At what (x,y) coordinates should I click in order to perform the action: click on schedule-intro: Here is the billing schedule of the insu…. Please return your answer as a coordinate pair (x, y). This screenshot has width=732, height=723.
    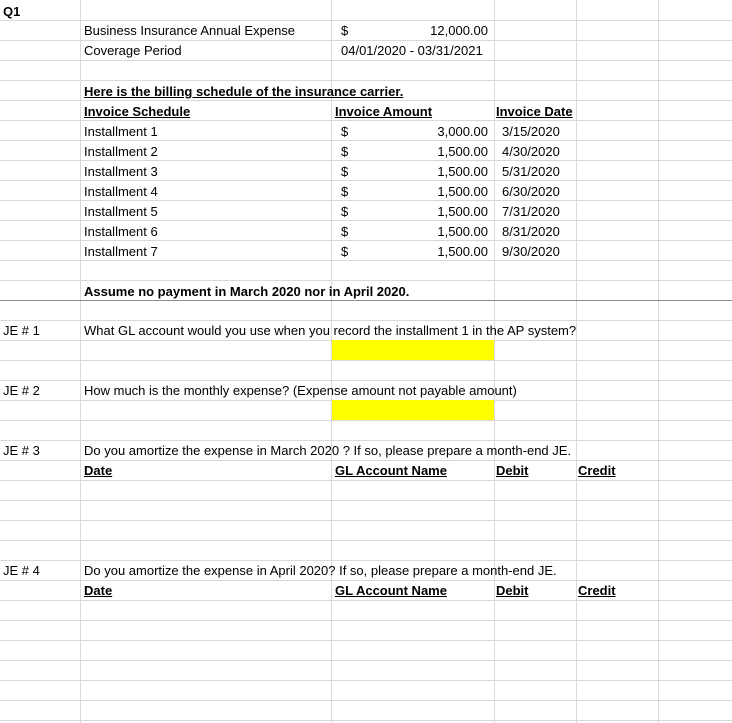
    Looking at the image, I should click on (244, 91).